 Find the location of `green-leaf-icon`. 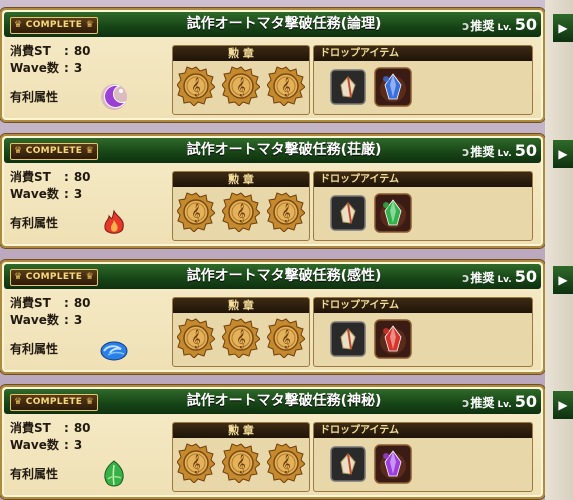

green-leaf-icon is located at coordinates (114, 473).